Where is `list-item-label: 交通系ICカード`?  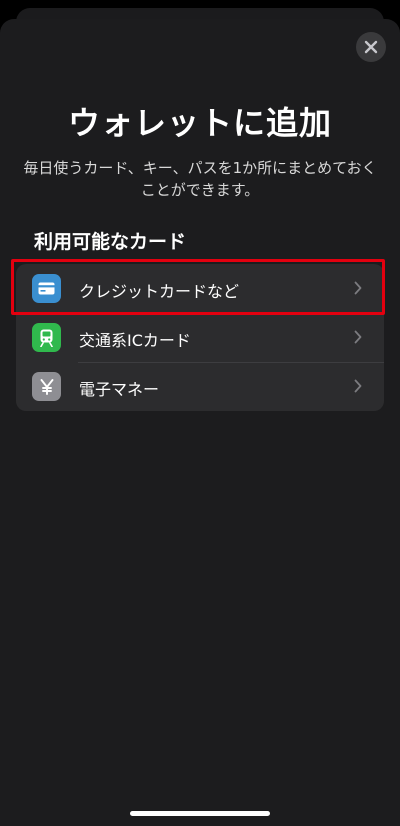 list-item-label: 交通系ICカード is located at coordinates (135, 340).